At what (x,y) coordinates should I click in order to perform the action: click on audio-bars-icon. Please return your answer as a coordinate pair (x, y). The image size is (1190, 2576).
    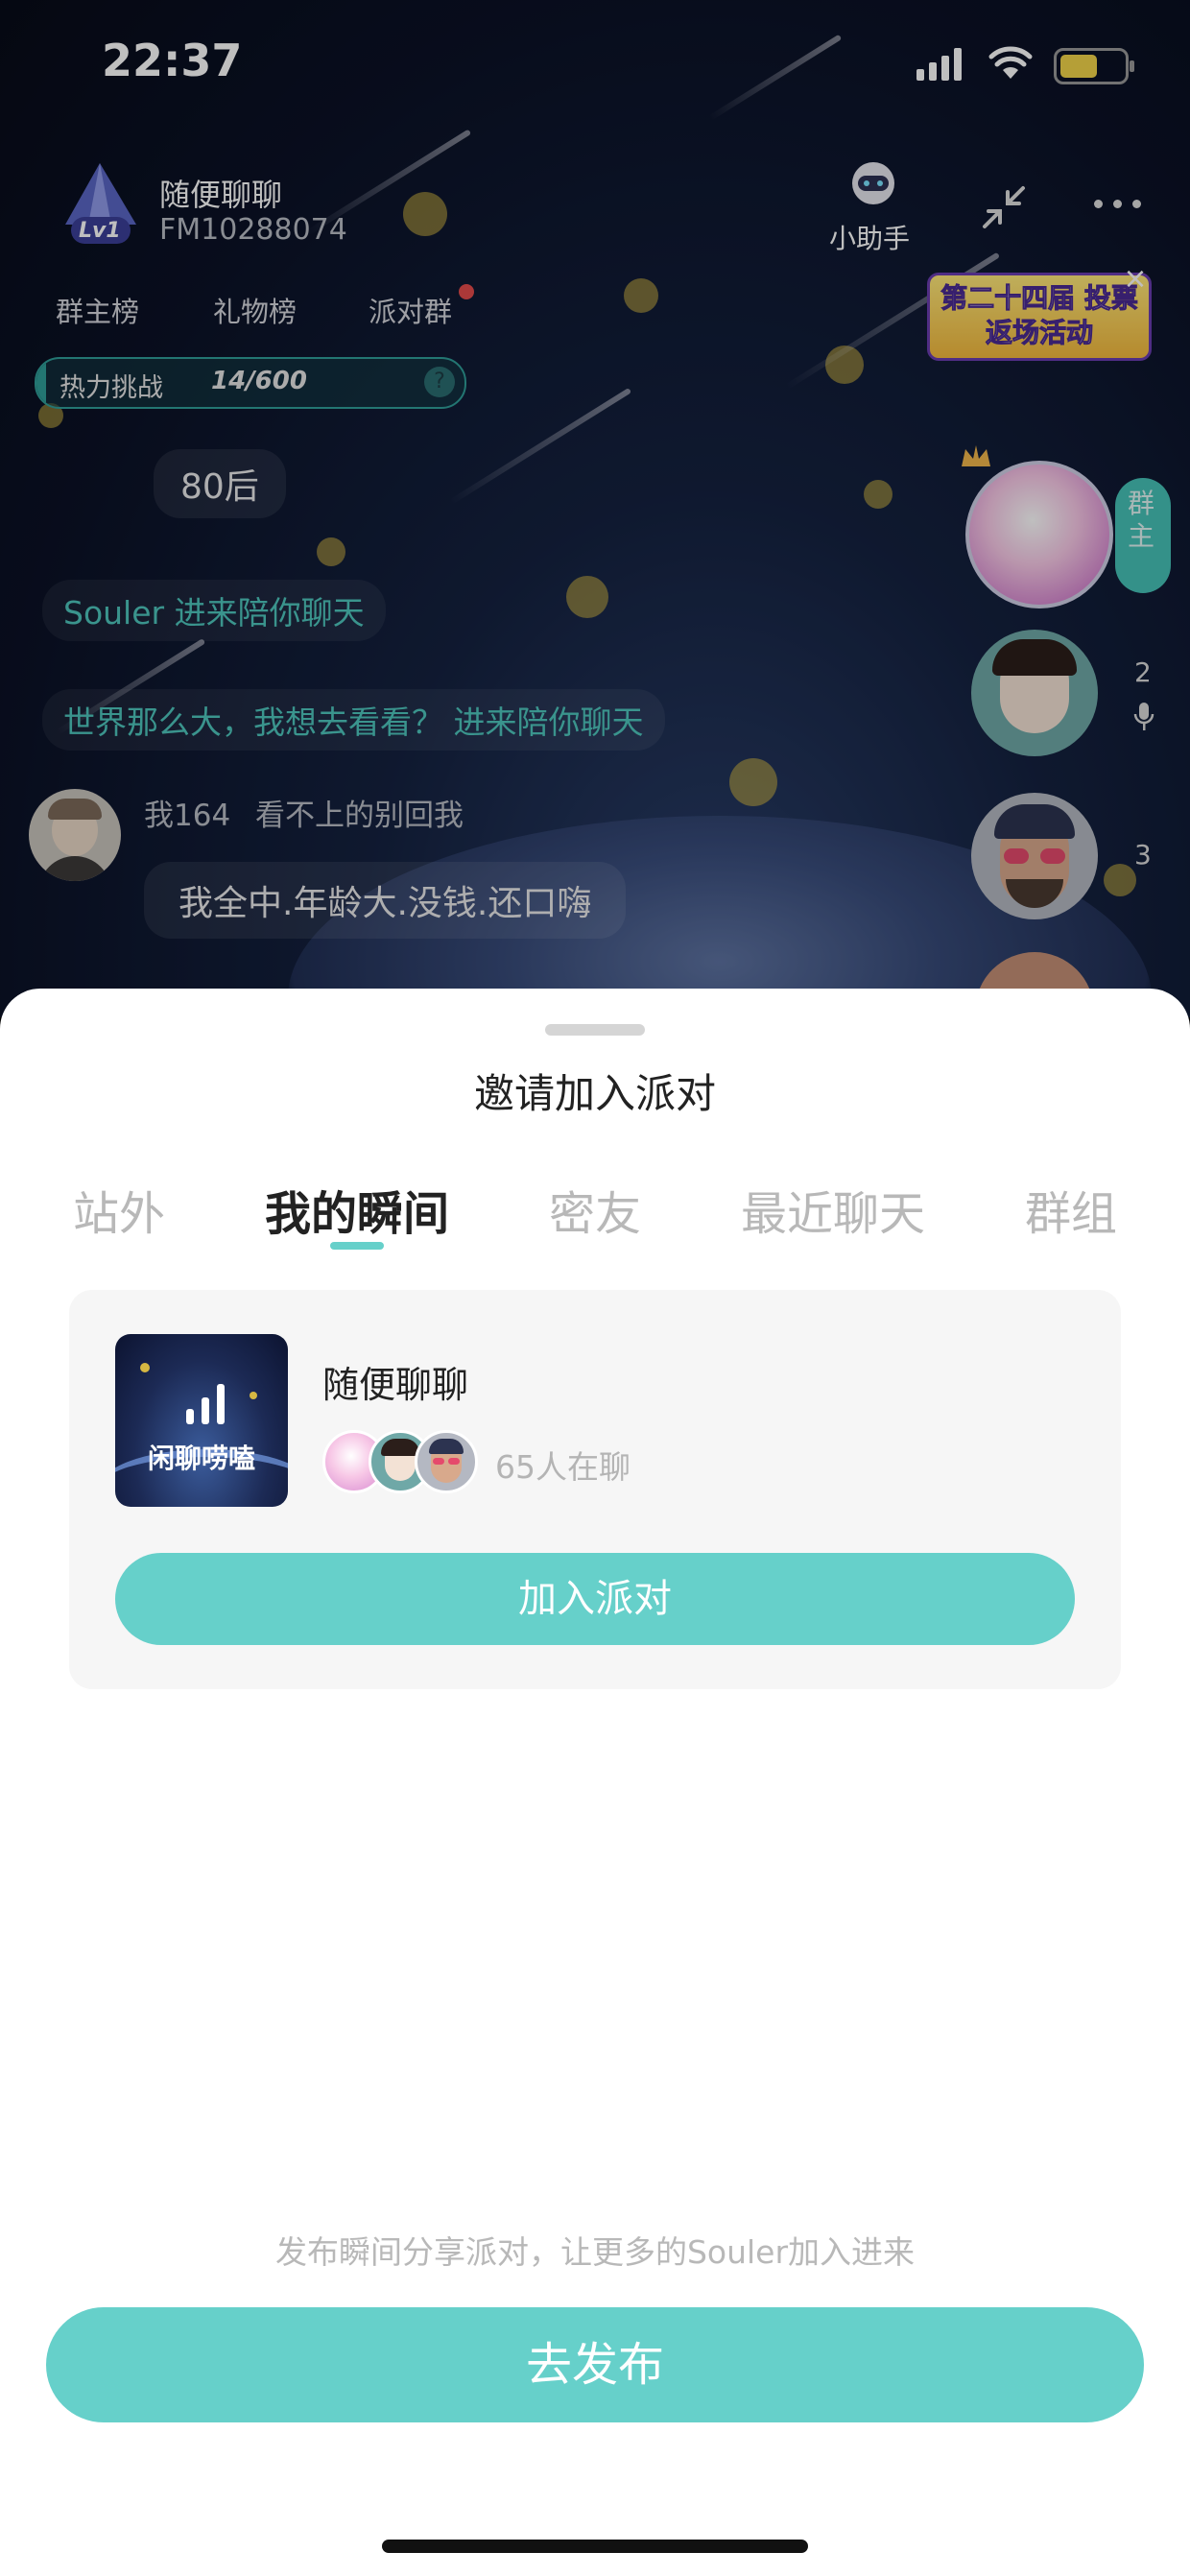
    Looking at the image, I should click on (206, 1404).